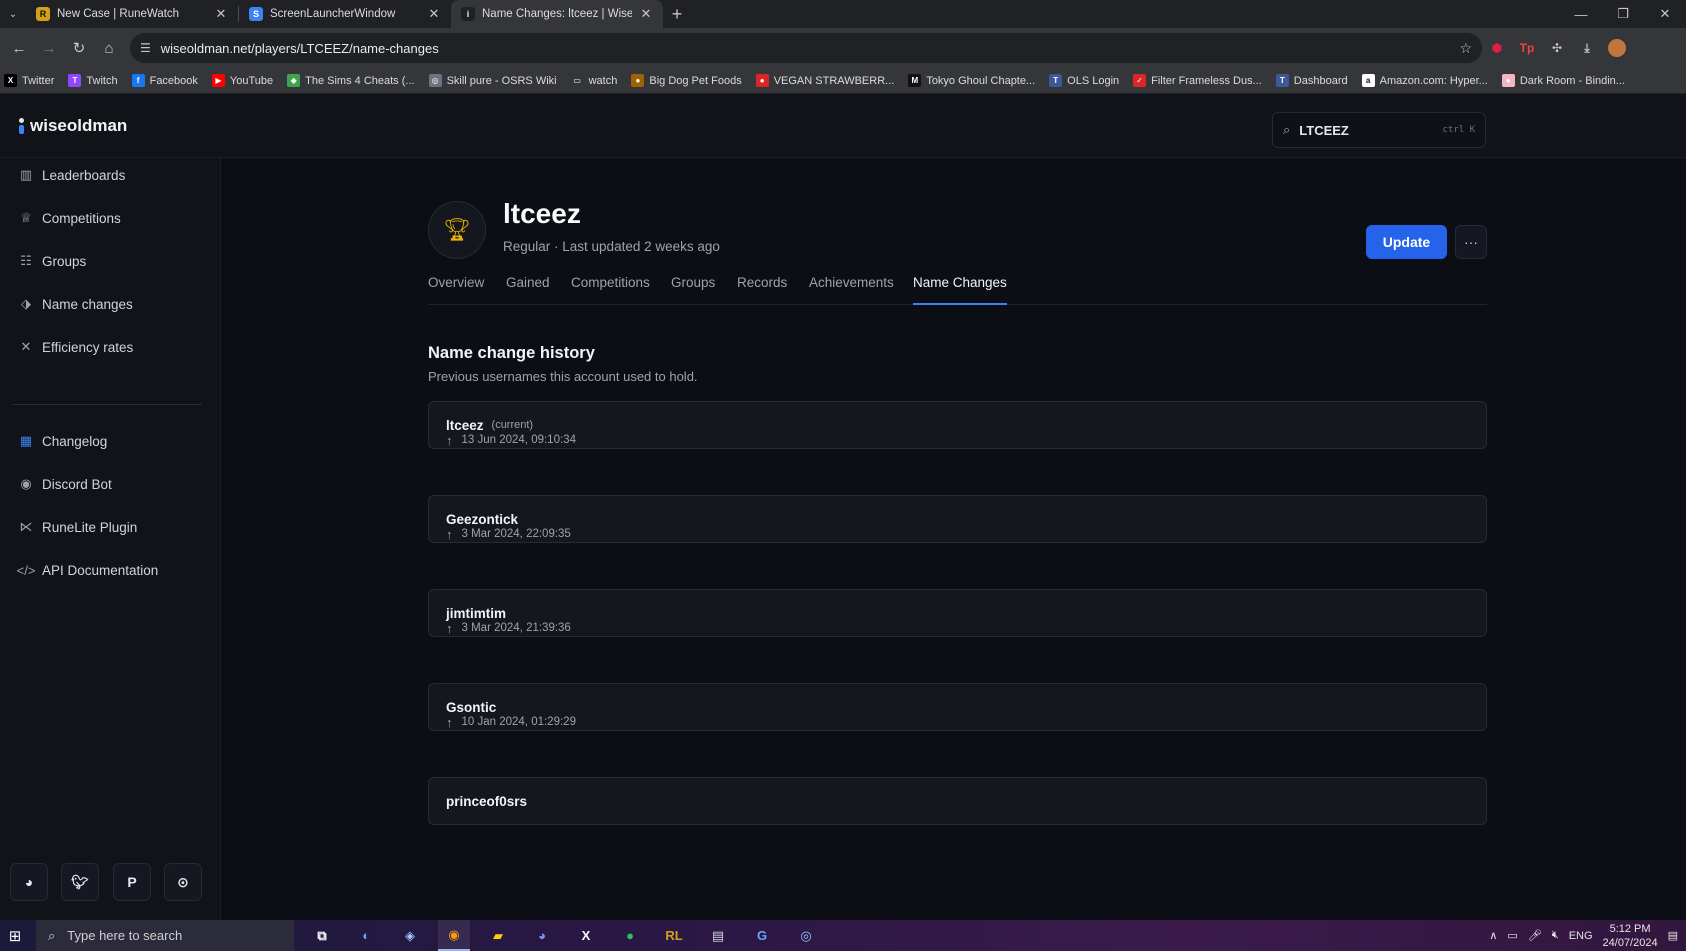  Describe the element at coordinates (456, 290) in the screenshot. I see `tab-overview: Overview` at that location.